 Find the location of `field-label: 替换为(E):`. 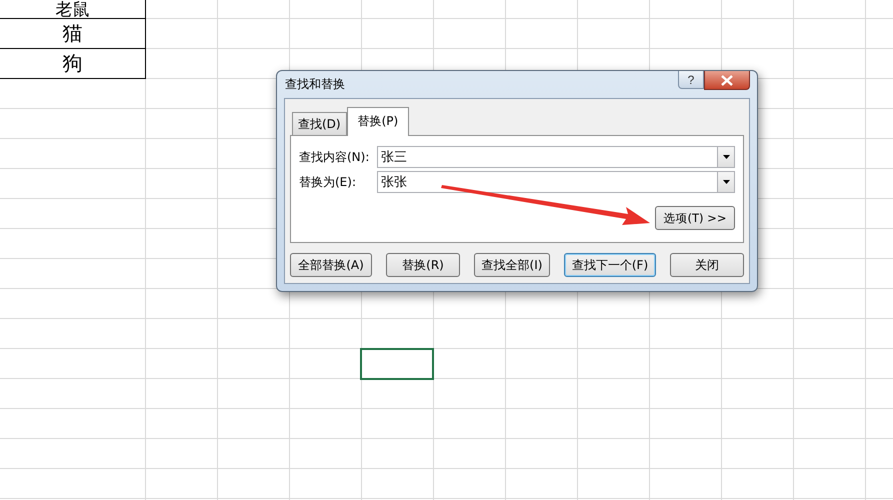

field-label: 替换为(E): is located at coordinates (328, 182).